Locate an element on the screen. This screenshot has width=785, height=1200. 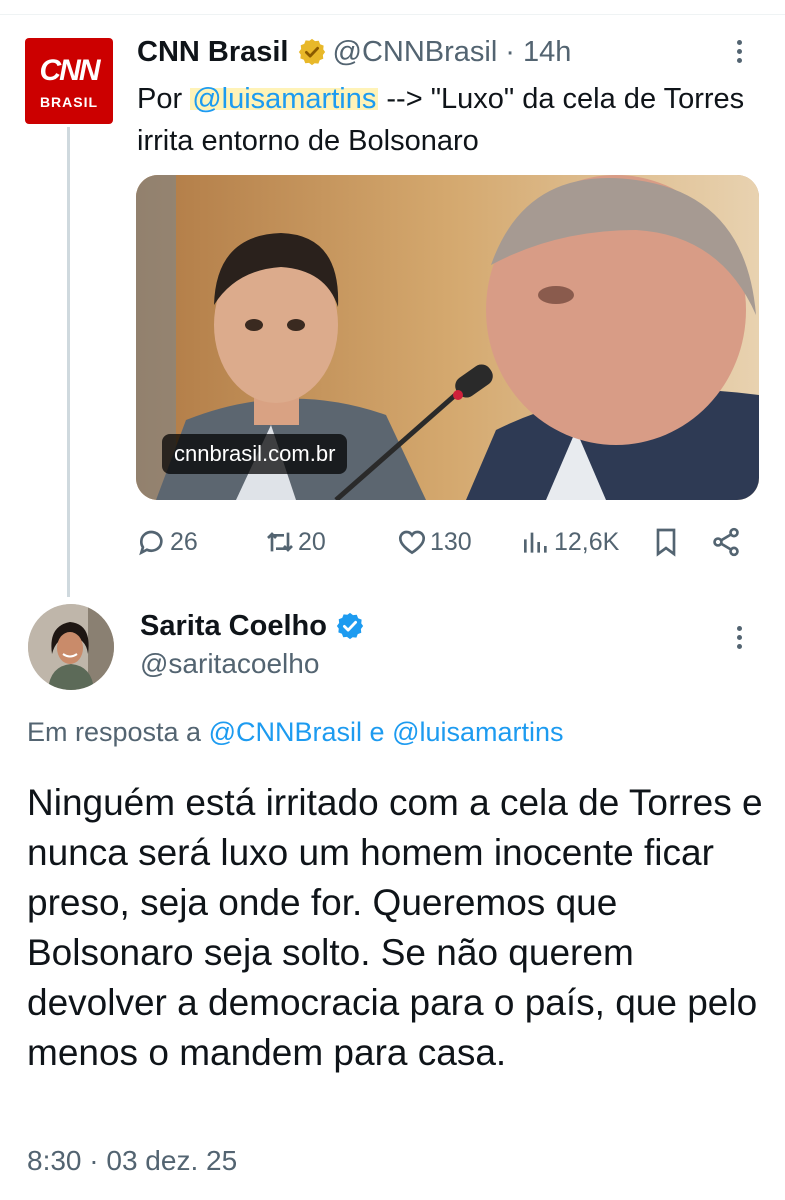
bookmark-icon is located at coordinates (666, 542).